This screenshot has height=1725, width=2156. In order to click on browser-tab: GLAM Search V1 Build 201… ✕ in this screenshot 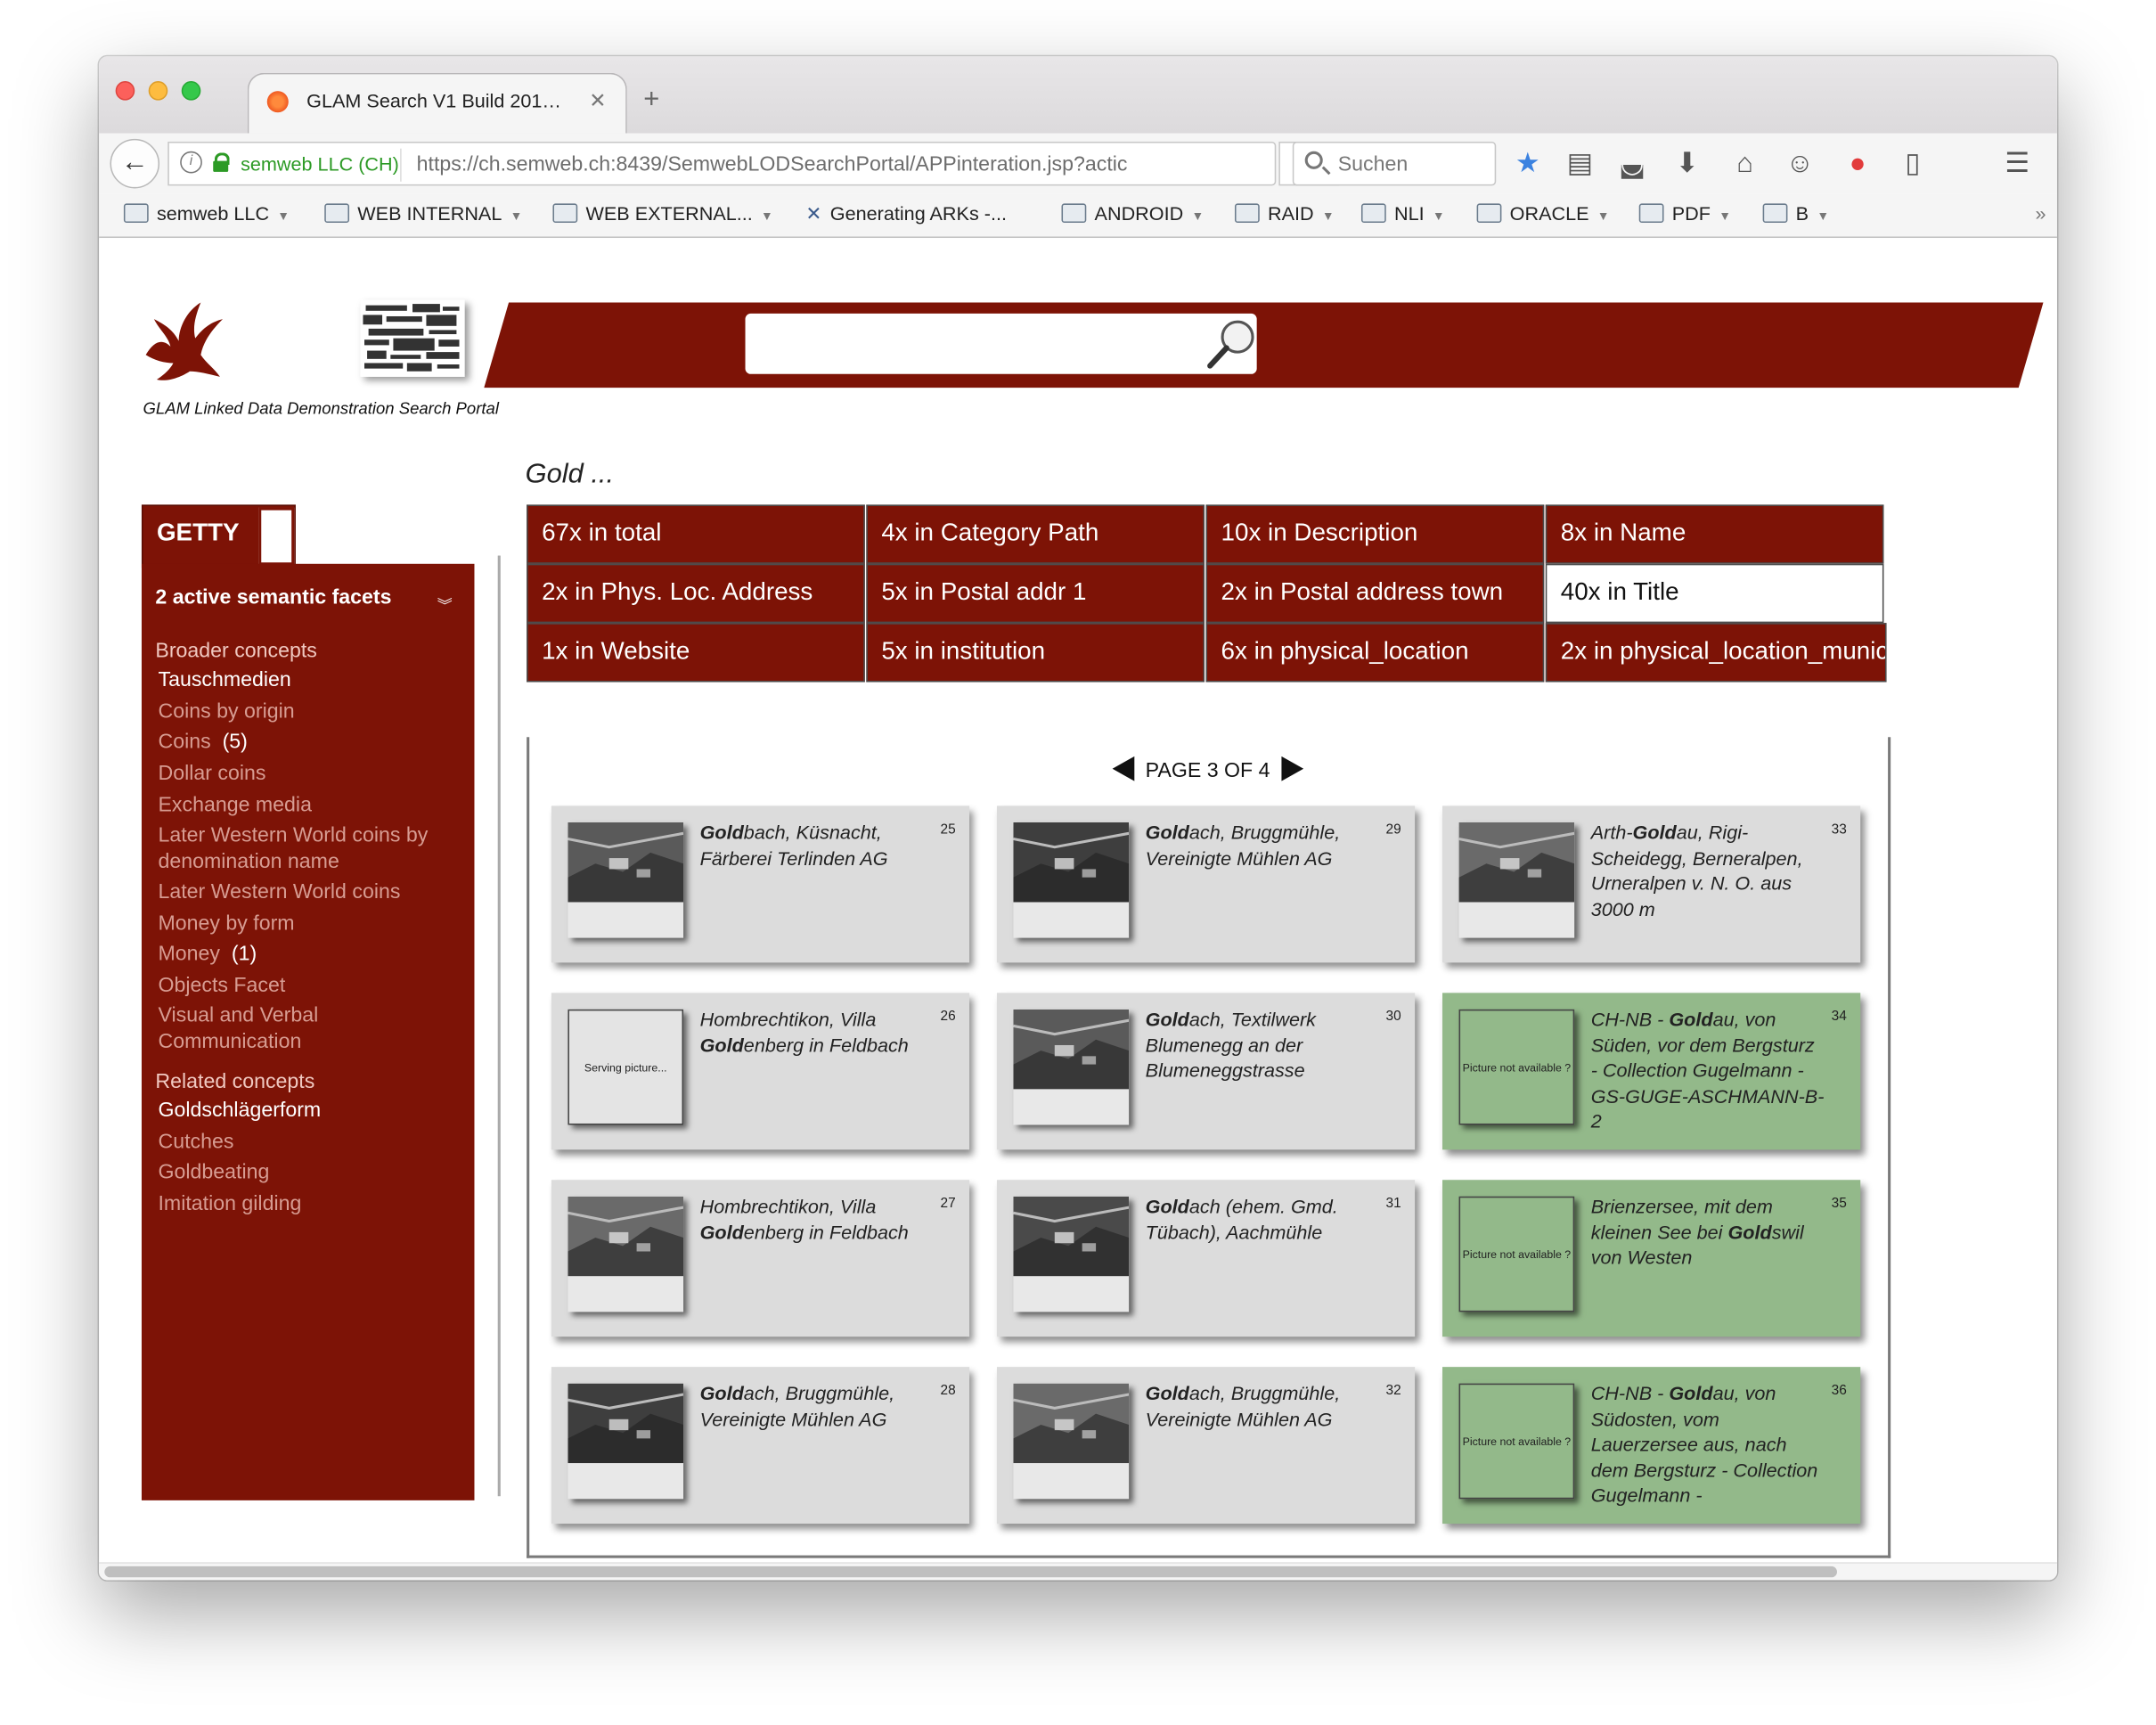, I will do `click(437, 103)`.